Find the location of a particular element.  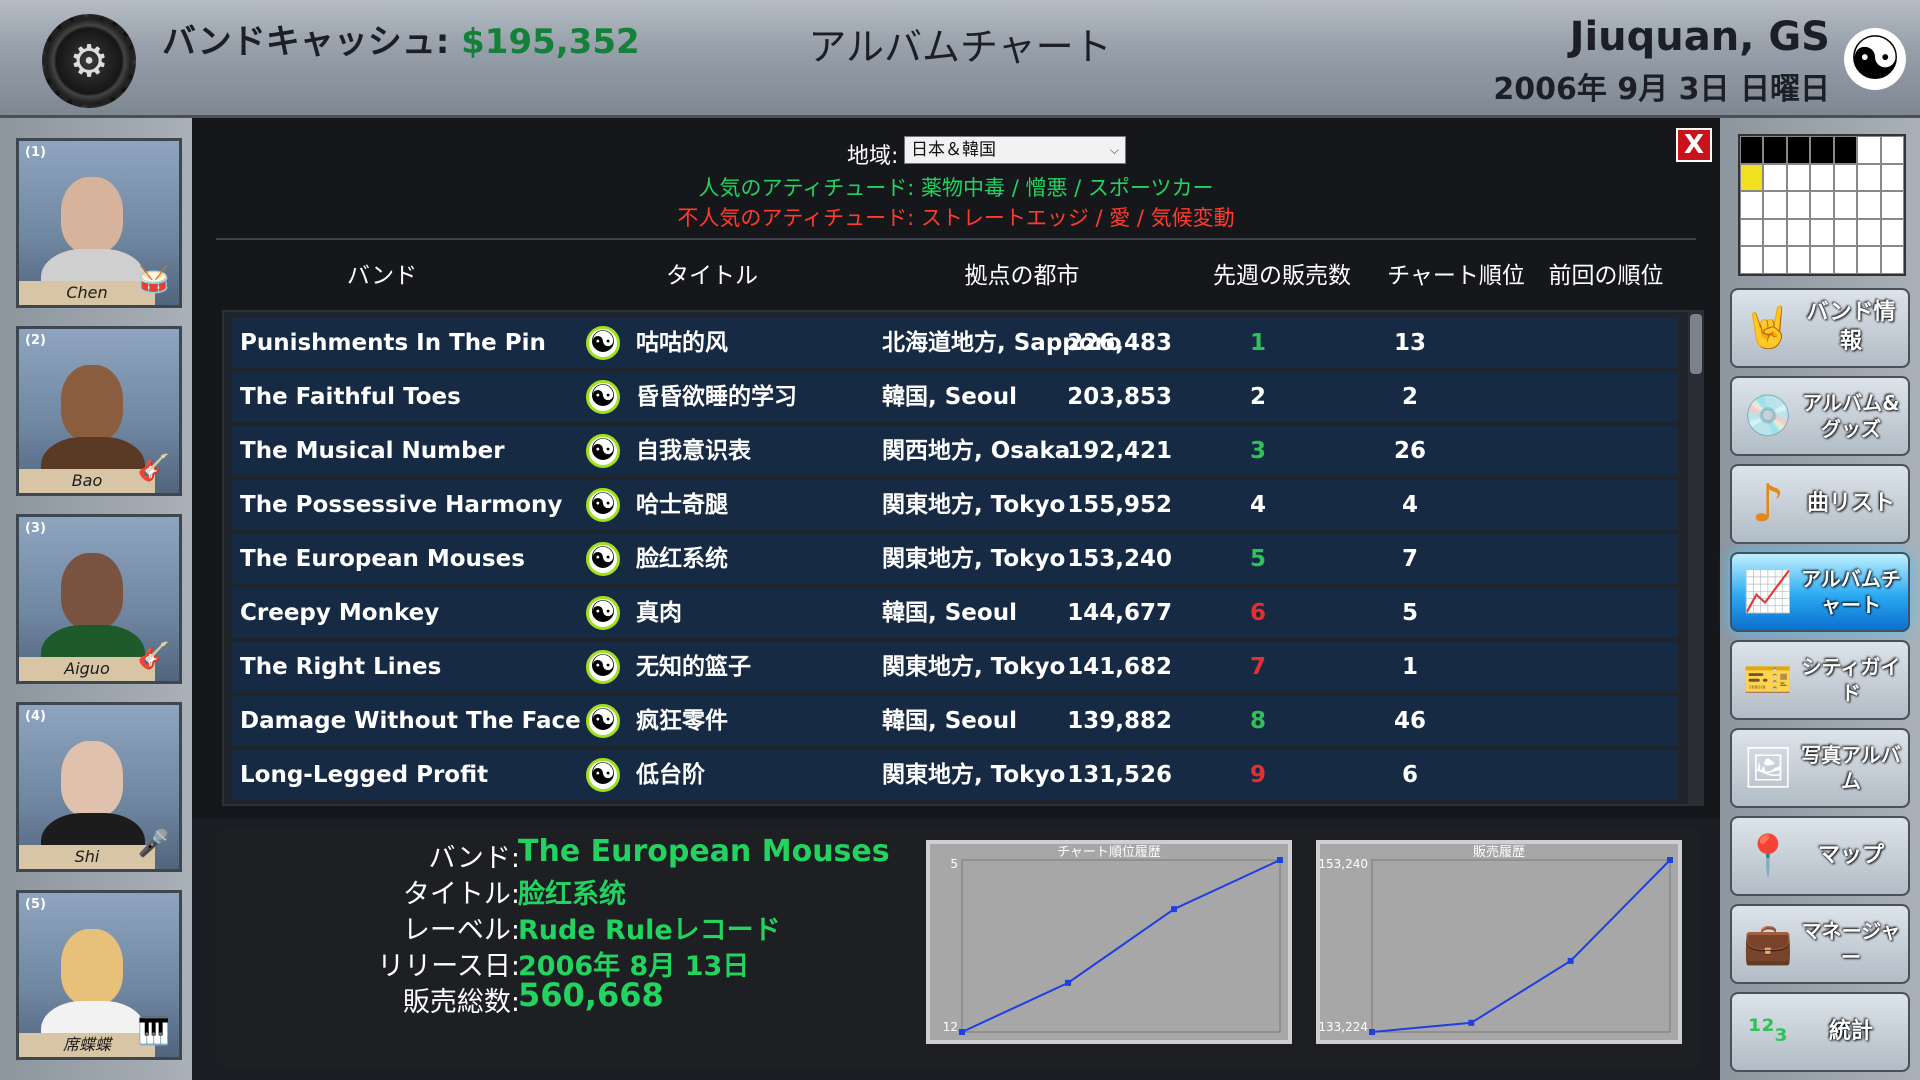

column-header-title: タイトル is located at coordinates (712, 273).